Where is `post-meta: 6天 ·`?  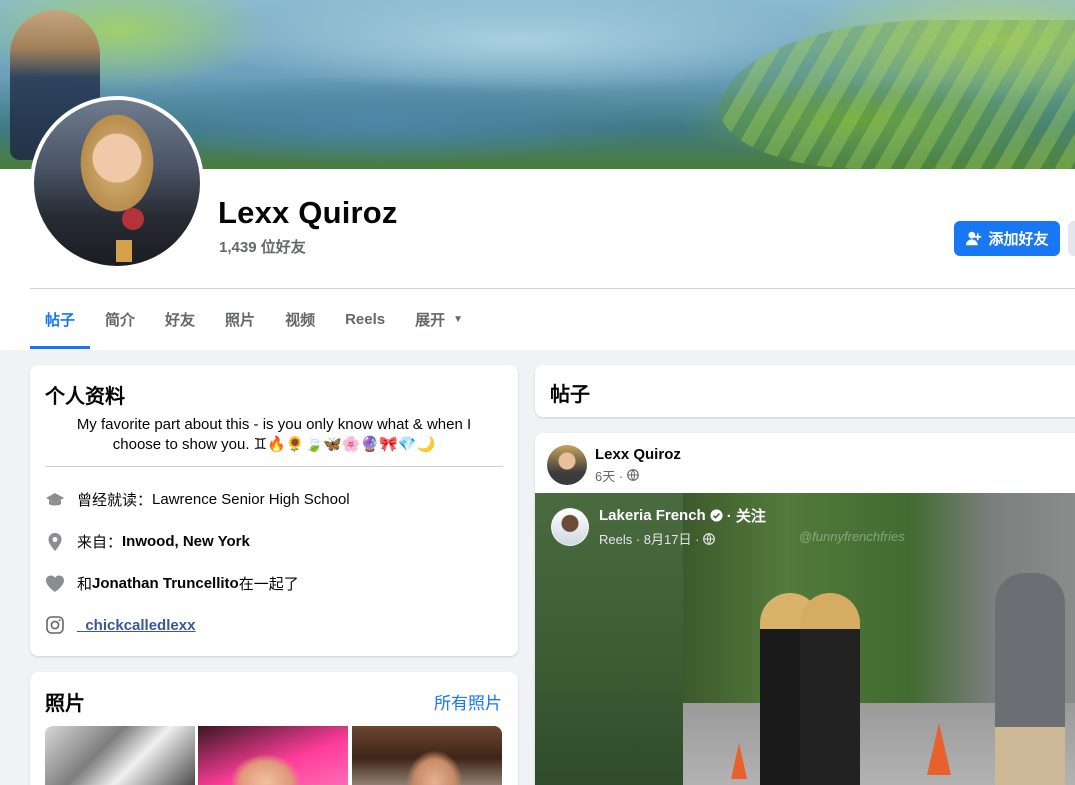 post-meta: 6天 · is located at coordinates (638, 475).